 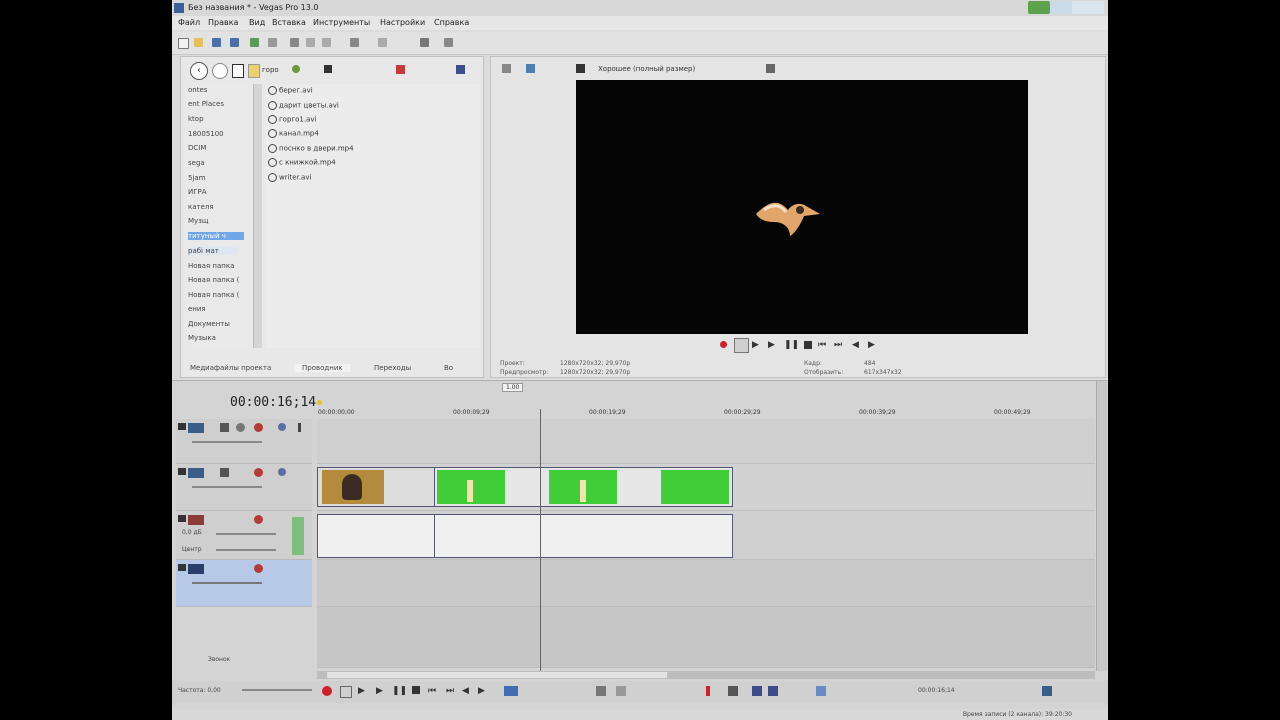 What do you see at coordinates (302, 162) in the screenshot?
I see `file-item: с книжкой.mp4` at bounding box center [302, 162].